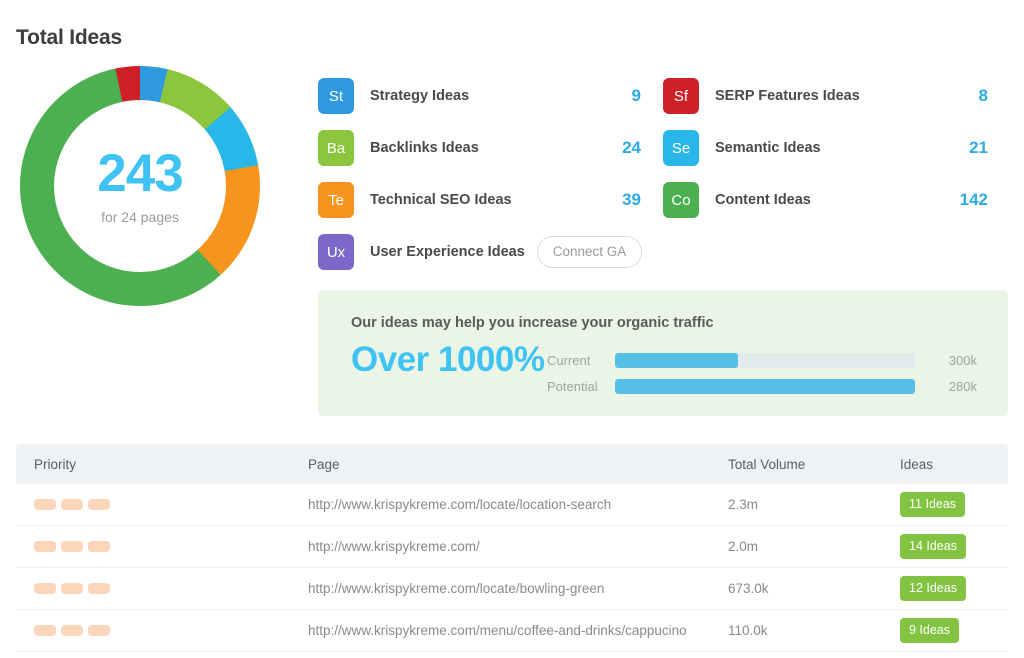 The image size is (1024, 658). What do you see at coordinates (768, 148) in the screenshot?
I see `legend-label: Semantic Ideas` at bounding box center [768, 148].